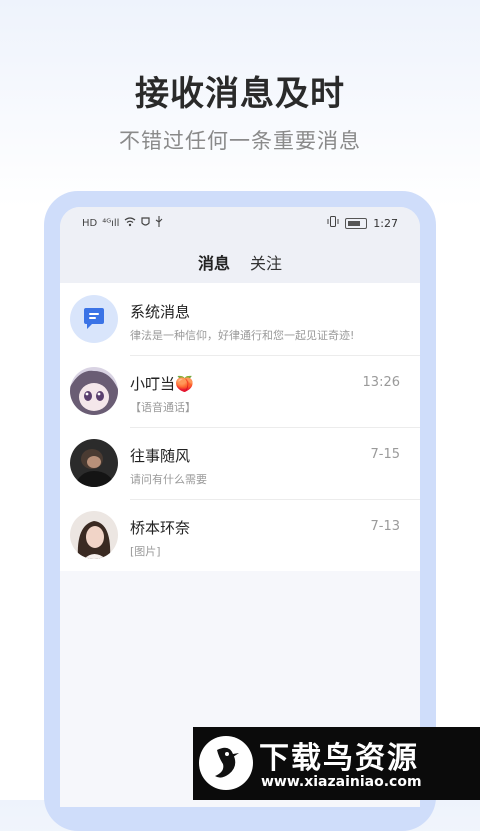 This screenshot has height=831, width=480. Describe the element at coordinates (339, 758) in the screenshot. I see `watermark-title: 下载鸟资源` at that location.